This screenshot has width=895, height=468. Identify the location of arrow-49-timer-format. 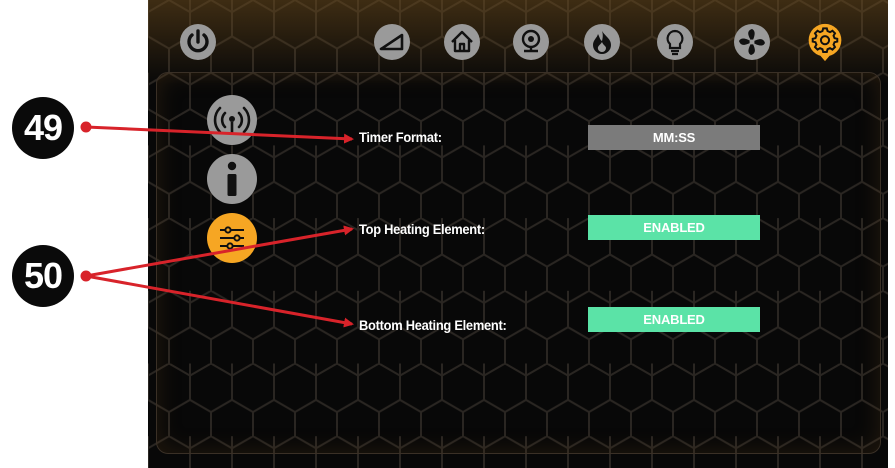
(219, 134).